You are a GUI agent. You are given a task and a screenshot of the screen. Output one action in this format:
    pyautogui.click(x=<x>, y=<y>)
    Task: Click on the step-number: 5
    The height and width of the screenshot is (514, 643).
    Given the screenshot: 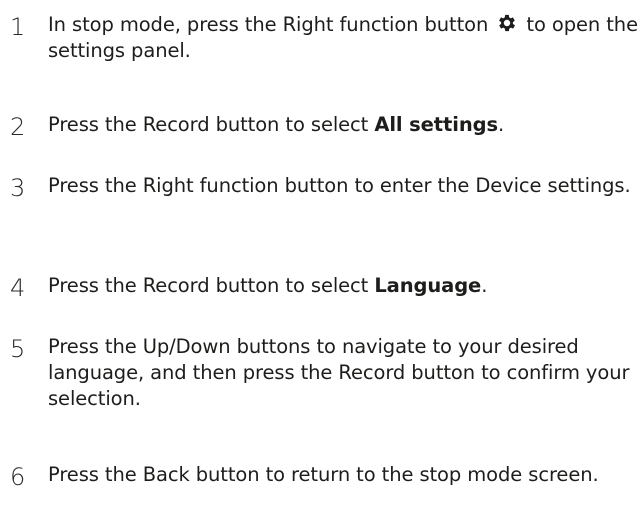 What is the action you would take?
    pyautogui.click(x=18, y=349)
    